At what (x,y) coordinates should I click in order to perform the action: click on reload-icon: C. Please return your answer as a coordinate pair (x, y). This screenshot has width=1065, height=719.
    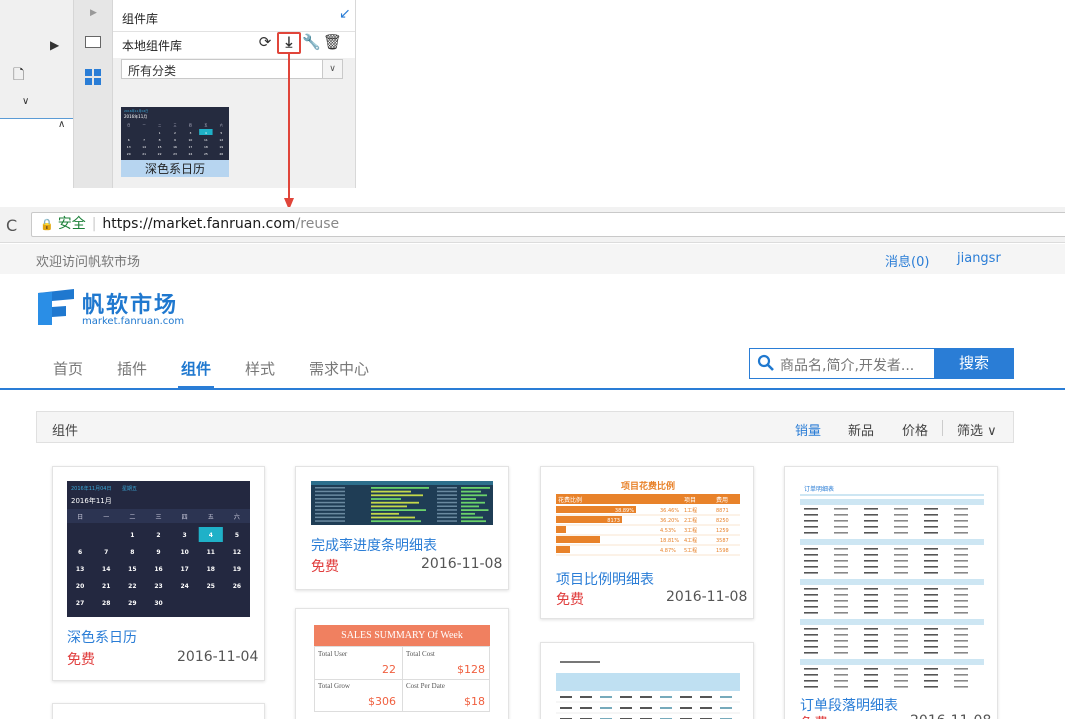
    Looking at the image, I should click on (11, 225).